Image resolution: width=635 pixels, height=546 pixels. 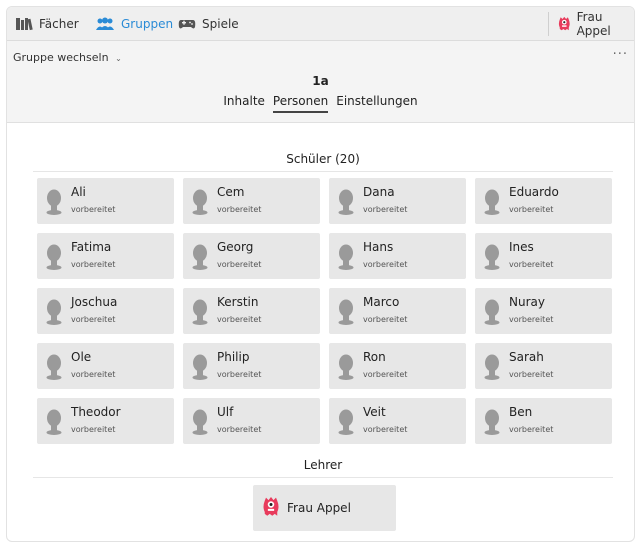 I want to click on student-card: Kerstin vorbereitet, so click(x=251, y=311).